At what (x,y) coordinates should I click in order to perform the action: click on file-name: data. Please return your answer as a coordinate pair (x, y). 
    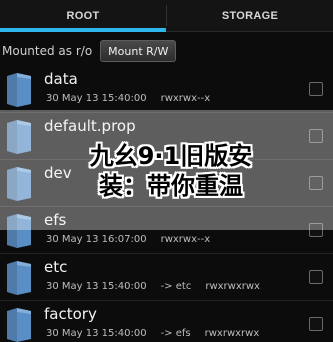
    Looking at the image, I should click on (61, 79).